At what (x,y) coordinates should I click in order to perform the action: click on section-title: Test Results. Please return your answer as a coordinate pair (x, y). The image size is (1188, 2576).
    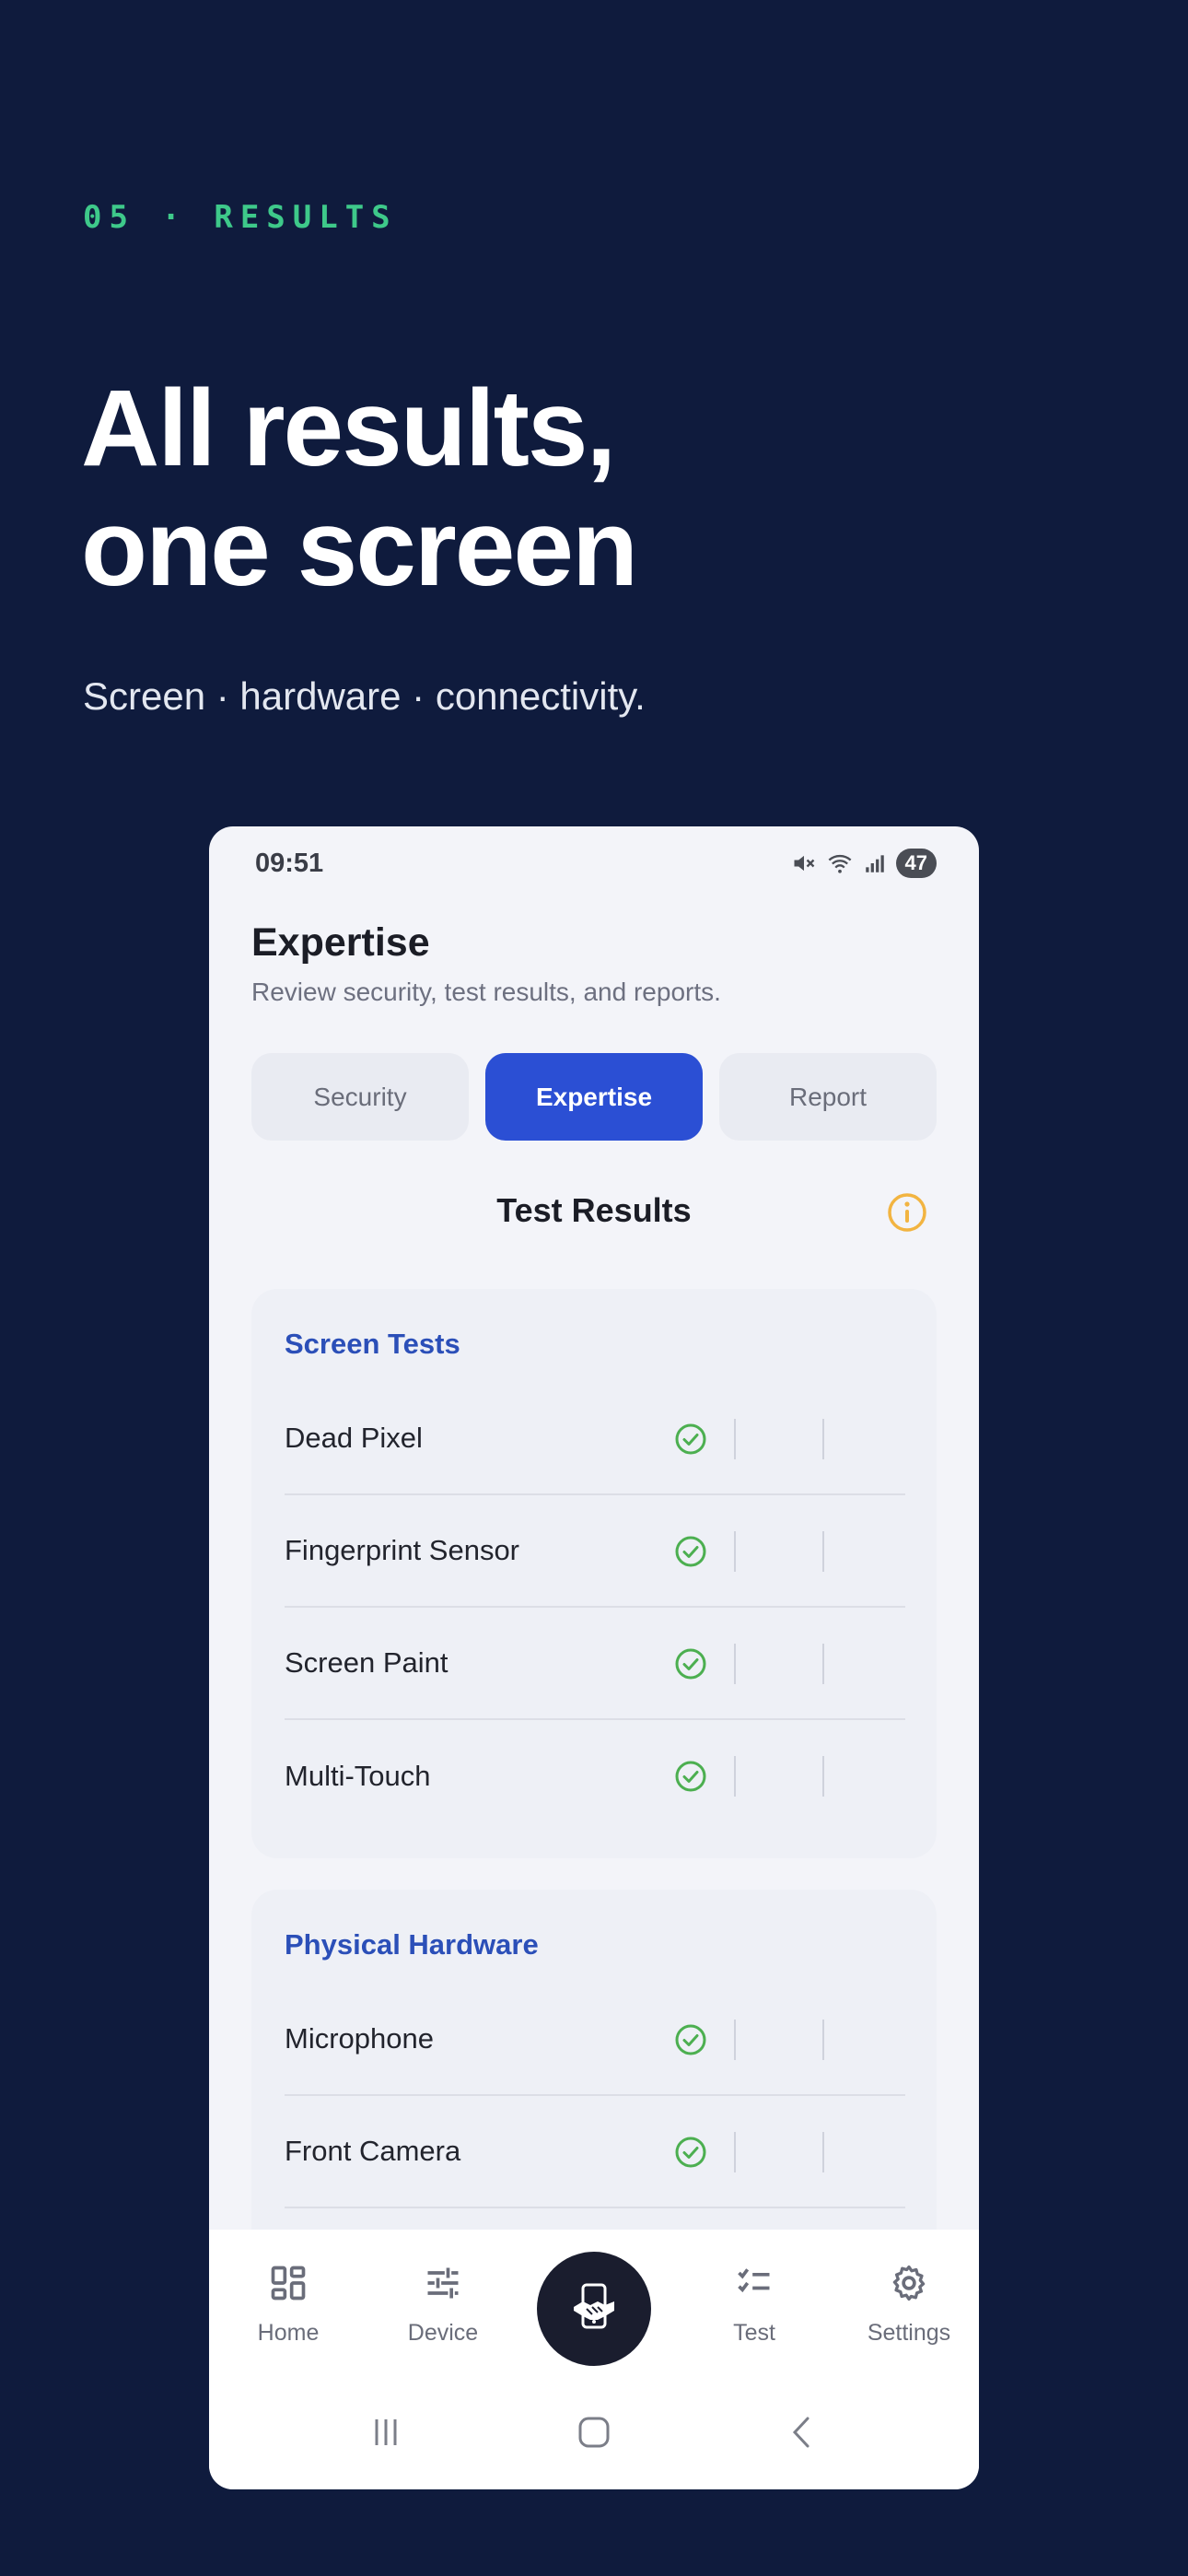
    Looking at the image, I should click on (594, 1210).